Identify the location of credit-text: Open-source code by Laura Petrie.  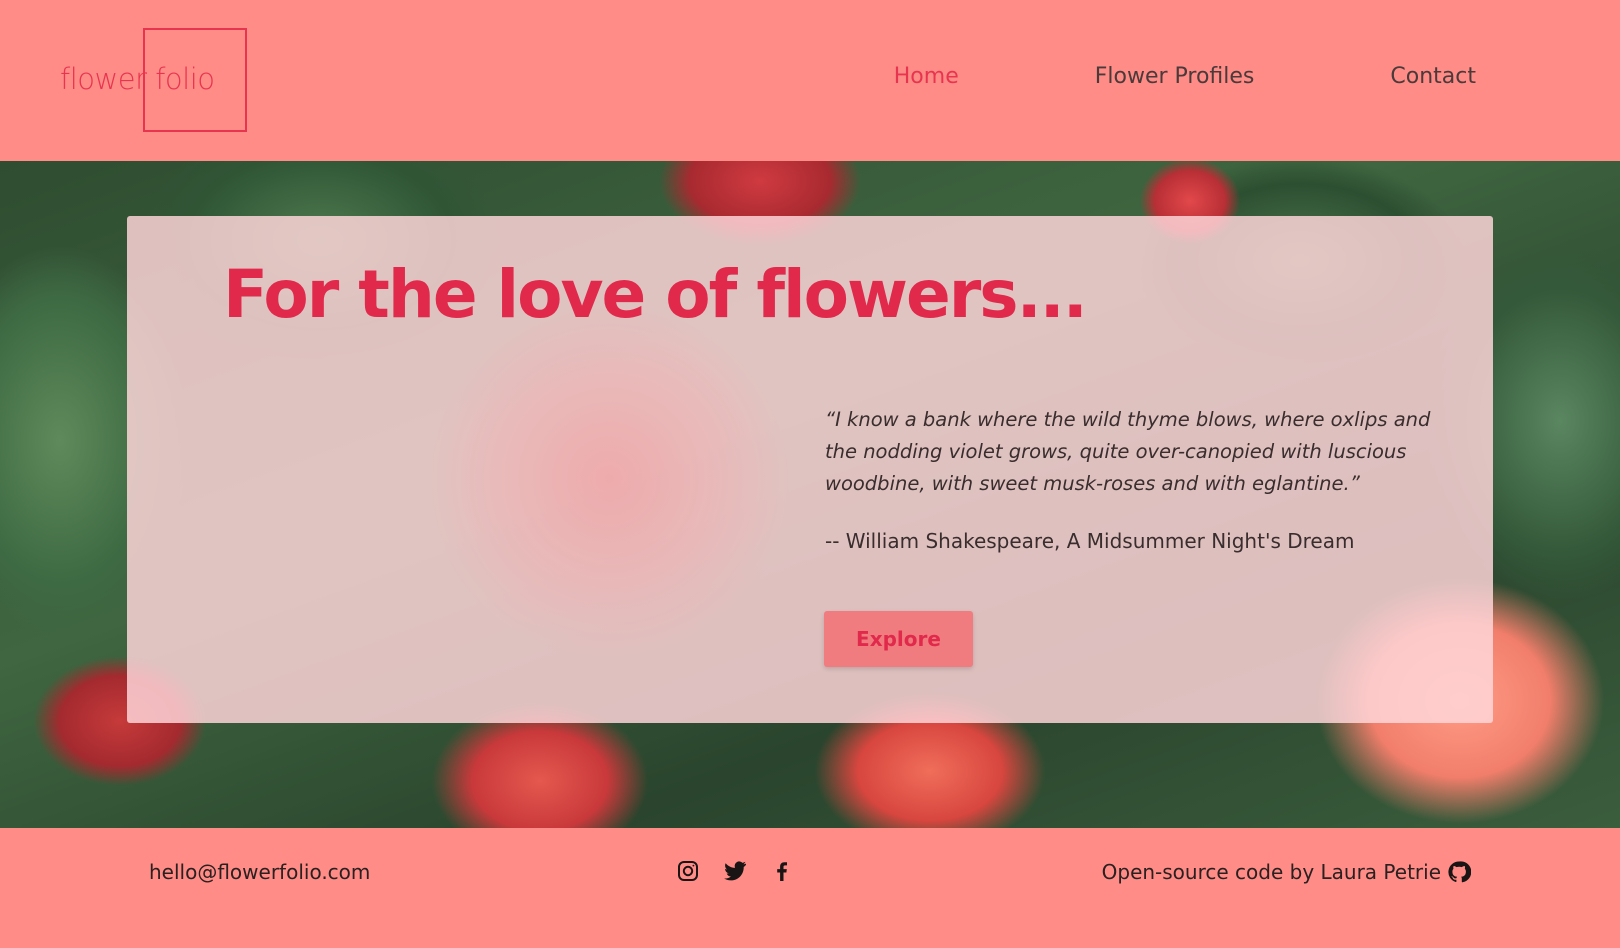
(1271, 872).